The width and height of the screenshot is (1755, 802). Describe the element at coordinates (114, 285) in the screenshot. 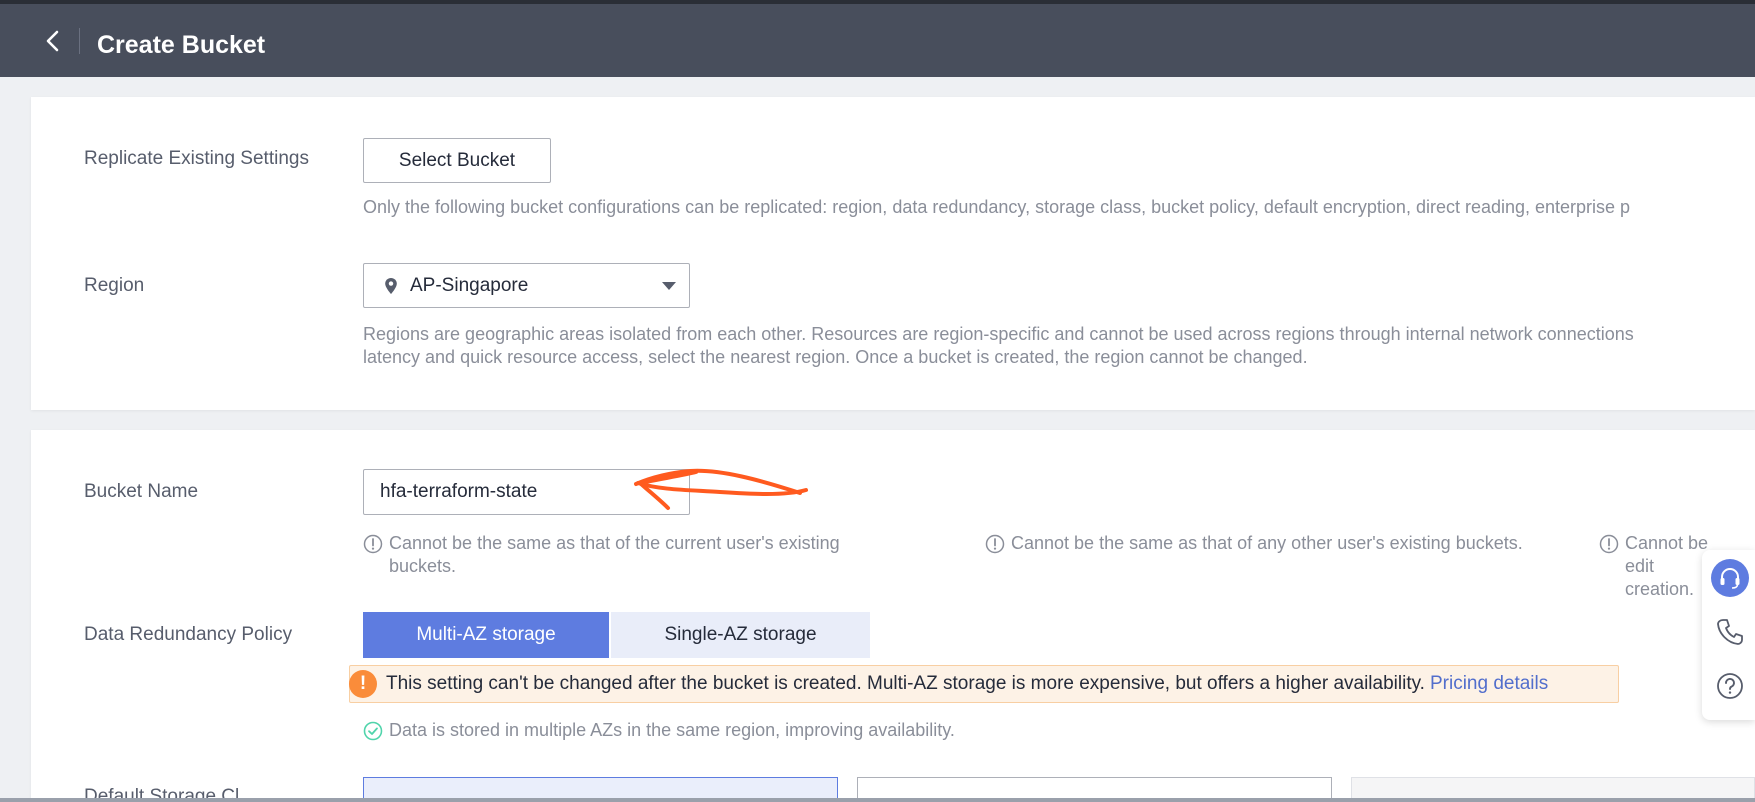

I see `region-label: Region` at that location.